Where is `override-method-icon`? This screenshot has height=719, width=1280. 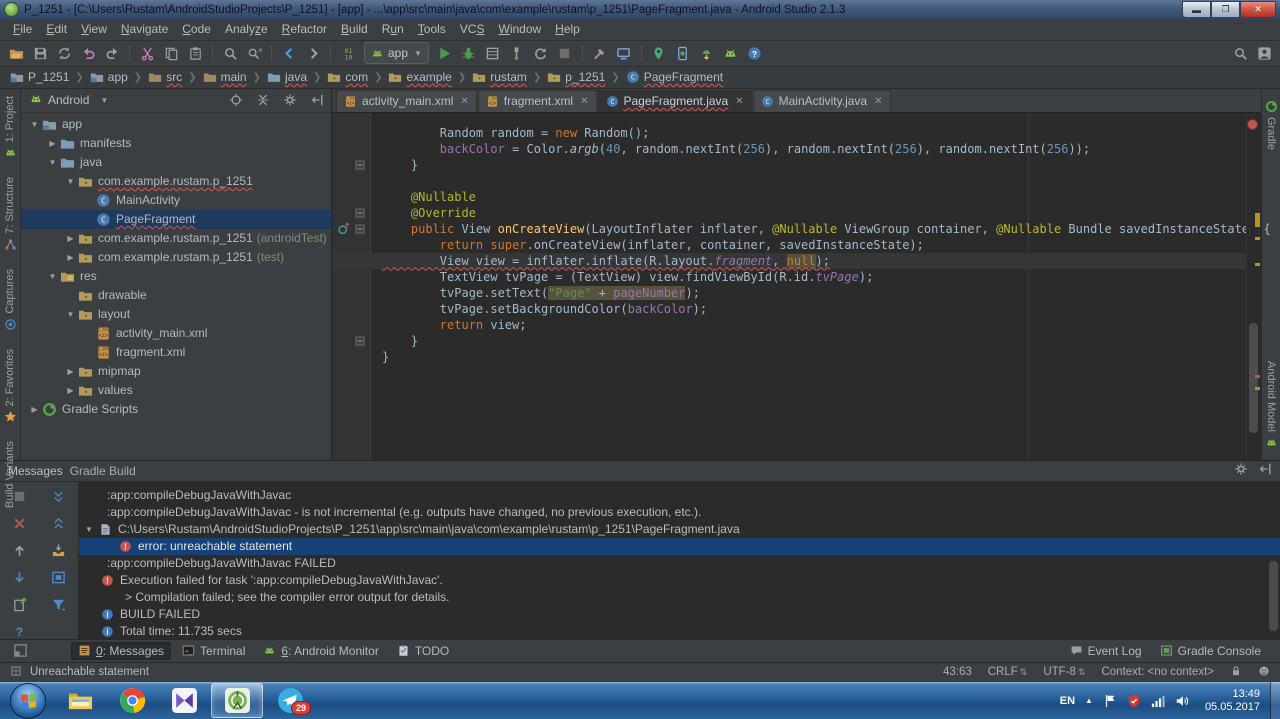
override-method-icon is located at coordinates (343, 228).